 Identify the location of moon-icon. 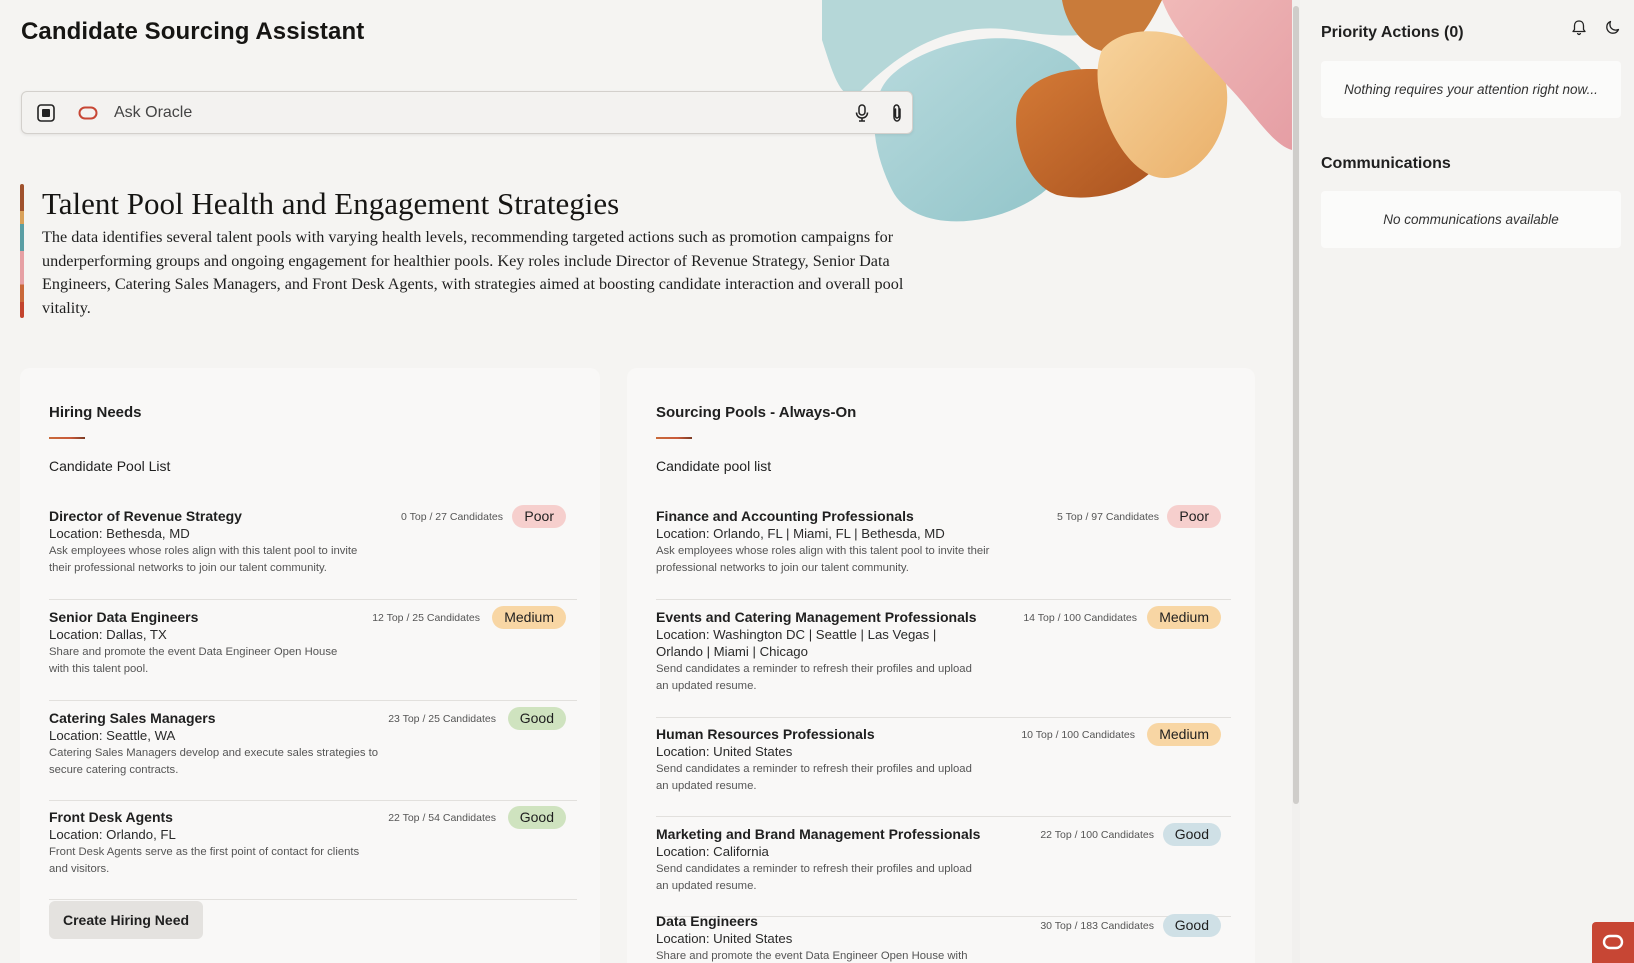
(1613, 27).